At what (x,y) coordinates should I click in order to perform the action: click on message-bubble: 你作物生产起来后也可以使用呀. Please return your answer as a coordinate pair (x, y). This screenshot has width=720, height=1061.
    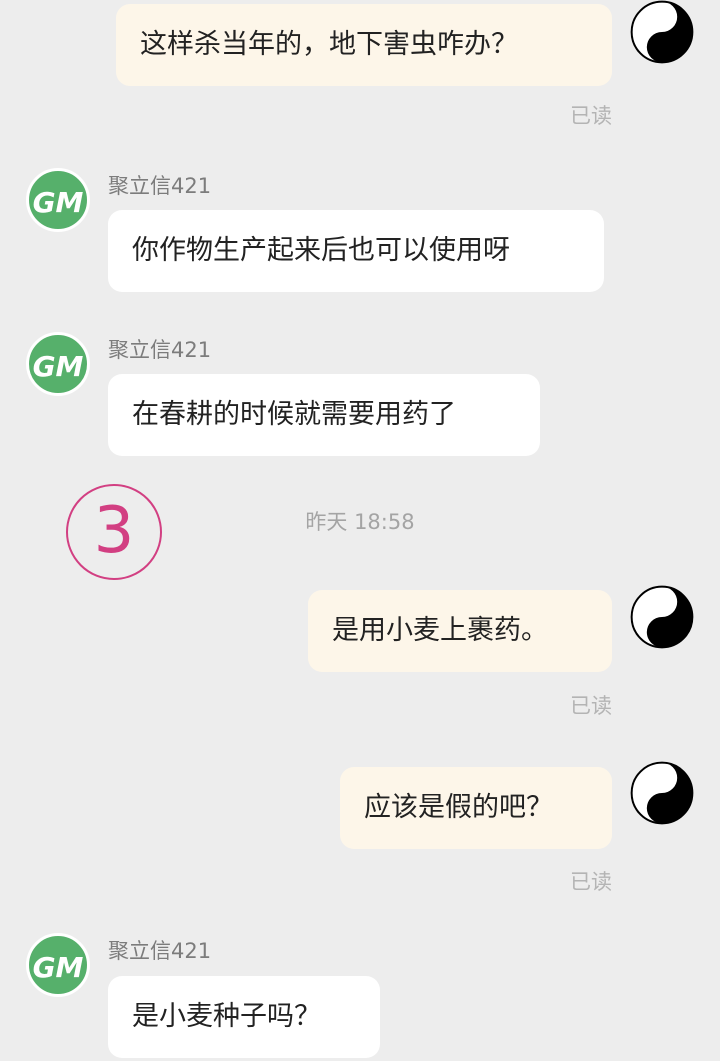
    Looking at the image, I should click on (356, 251).